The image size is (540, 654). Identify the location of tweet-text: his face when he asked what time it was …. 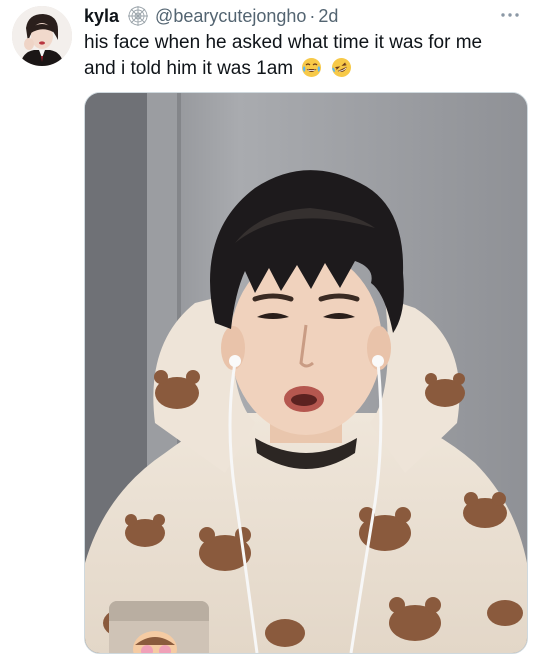
(307, 56).